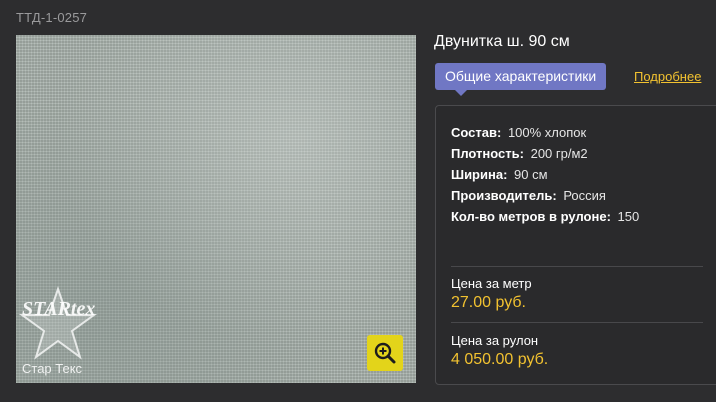  What do you see at coordinates (491, 283) in the screenshot?
I see `price-per-meter-label: Цена за метр` at bounding box center [491, 283].